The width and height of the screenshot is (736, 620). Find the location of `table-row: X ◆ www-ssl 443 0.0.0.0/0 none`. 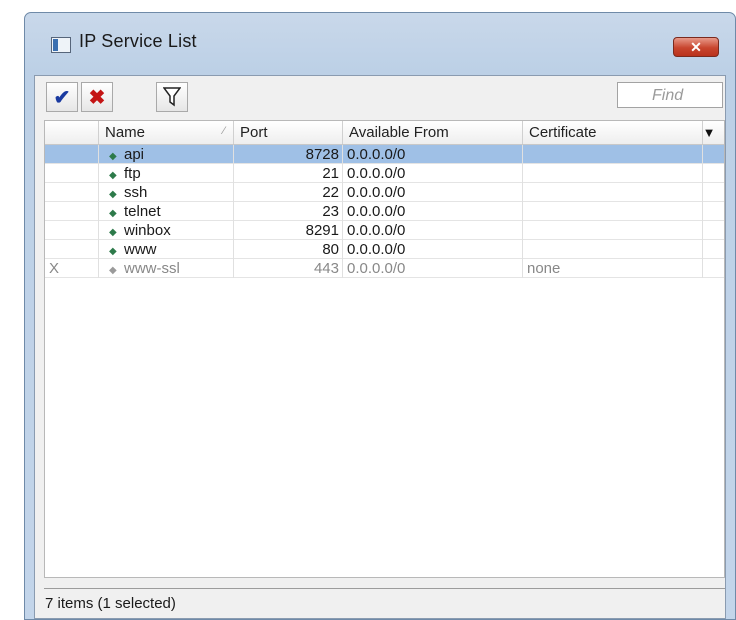

table-row: X ◆ www-ssl 443 0.0.0.0/0 none is located at coordinates (384, 268).